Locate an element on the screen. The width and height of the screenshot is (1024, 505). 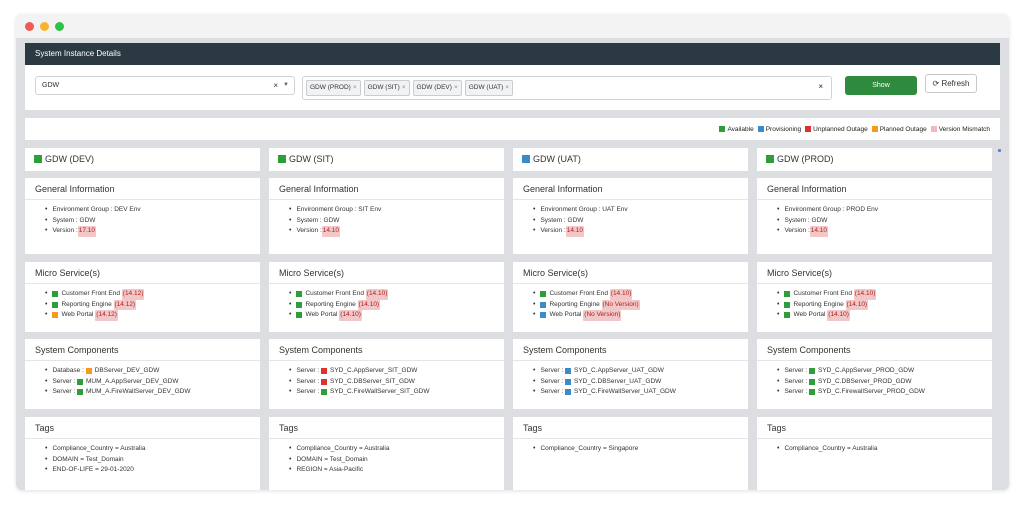
list-item: Server : SYD_C.DBServer_SIT_GDW is located at coordinates (396, 382).